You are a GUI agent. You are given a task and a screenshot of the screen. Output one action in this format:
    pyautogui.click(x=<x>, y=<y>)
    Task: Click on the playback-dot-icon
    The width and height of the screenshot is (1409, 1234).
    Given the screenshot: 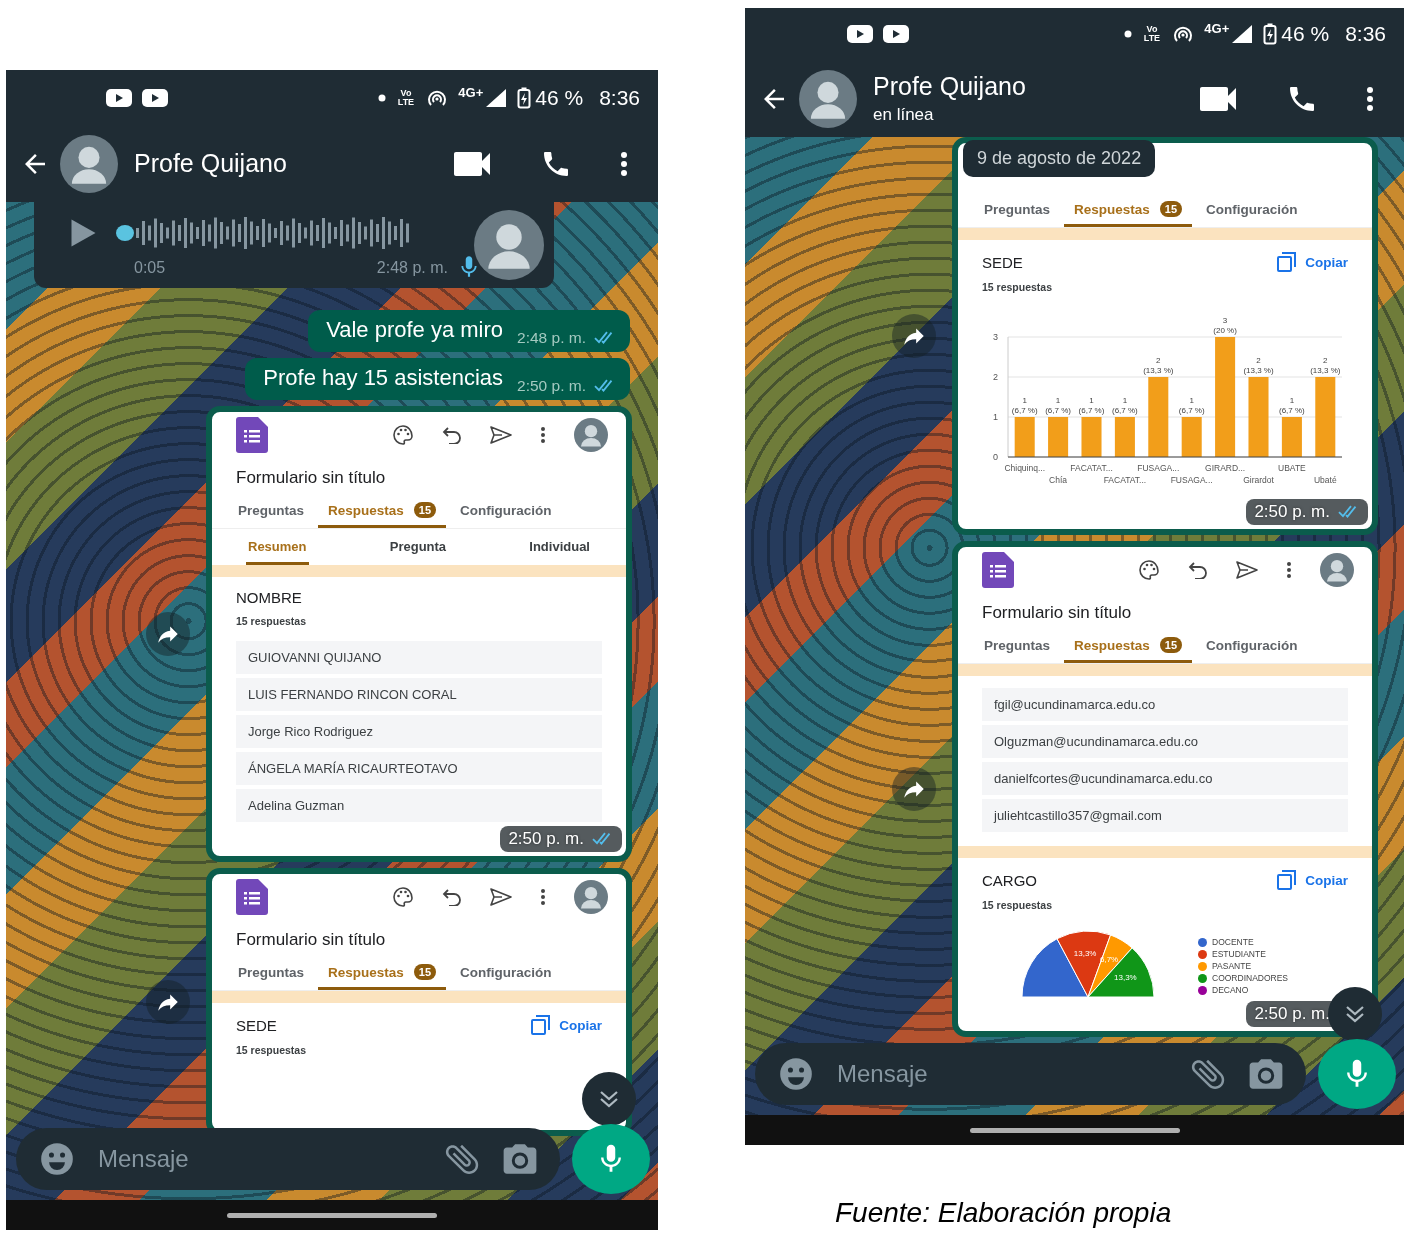 What is the action you would take?
    pyautogui.click(x=125, y=233)
    